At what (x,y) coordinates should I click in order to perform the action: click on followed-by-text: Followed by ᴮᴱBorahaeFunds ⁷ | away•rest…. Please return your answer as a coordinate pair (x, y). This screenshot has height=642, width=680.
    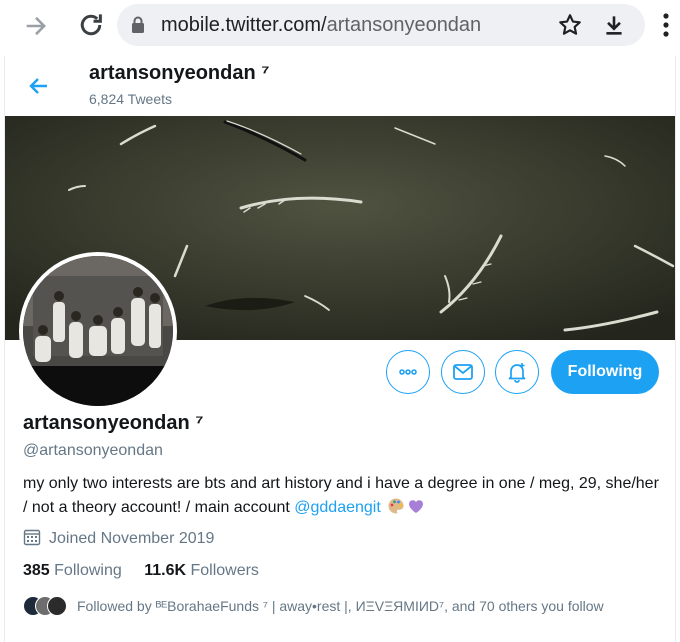
    Looking at the image, I should click on (340, 606).